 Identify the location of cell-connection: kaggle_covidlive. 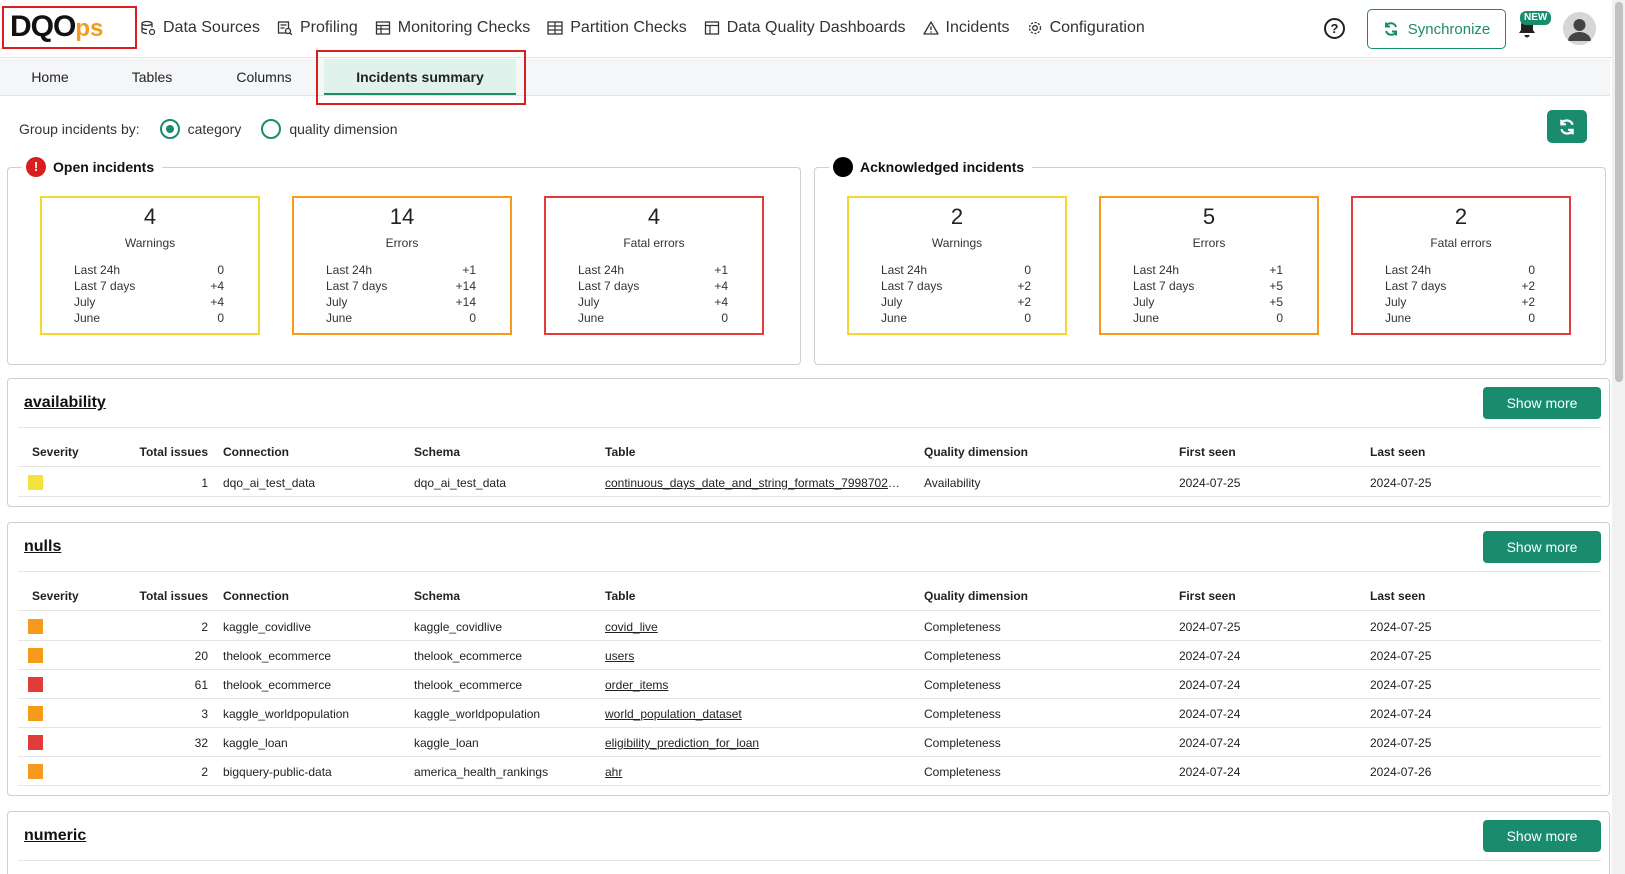
(267, 627).